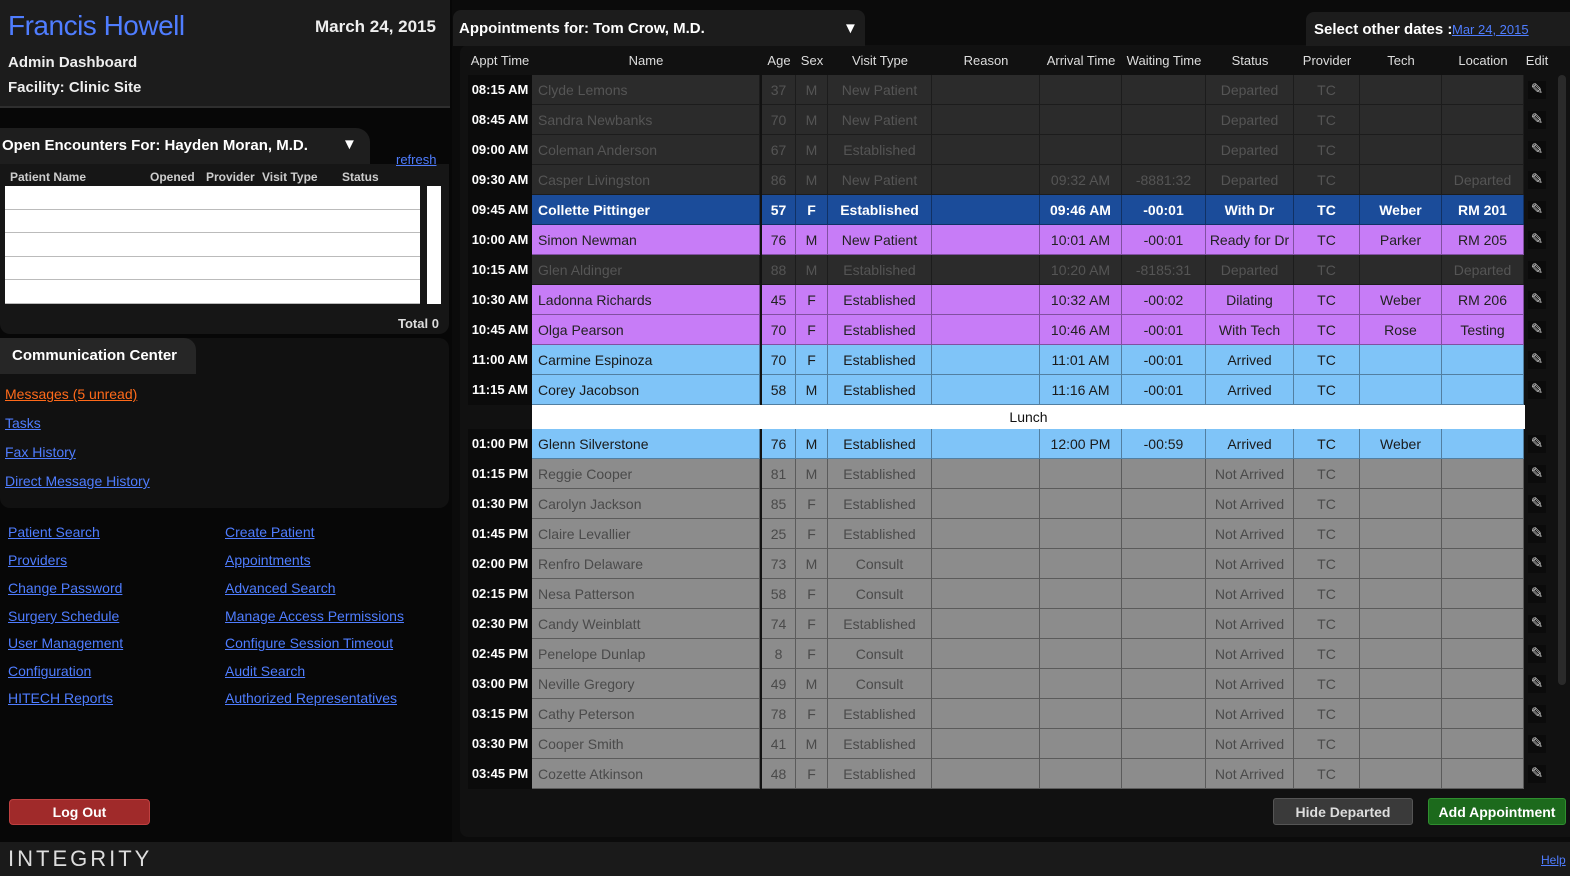 The height and width of the screenshot is (876, 1570). What do you see at coordinates (1401, 60) in the screenshot?
I see `col-tech: Tech` at bounding box center [1401, 60].